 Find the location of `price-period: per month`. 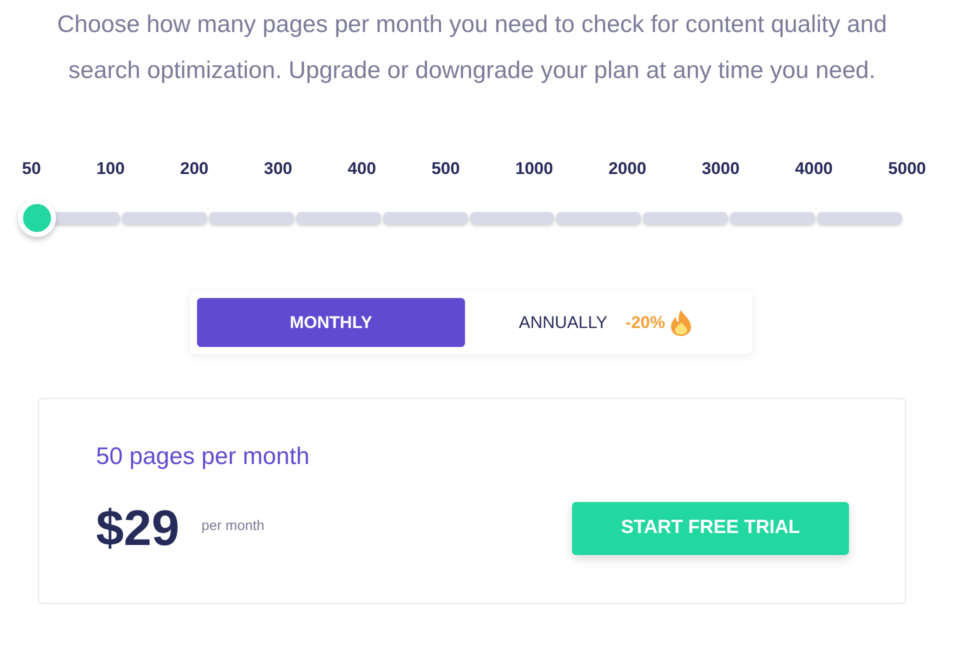

price-period: per month is located at coordinates (232, 525).